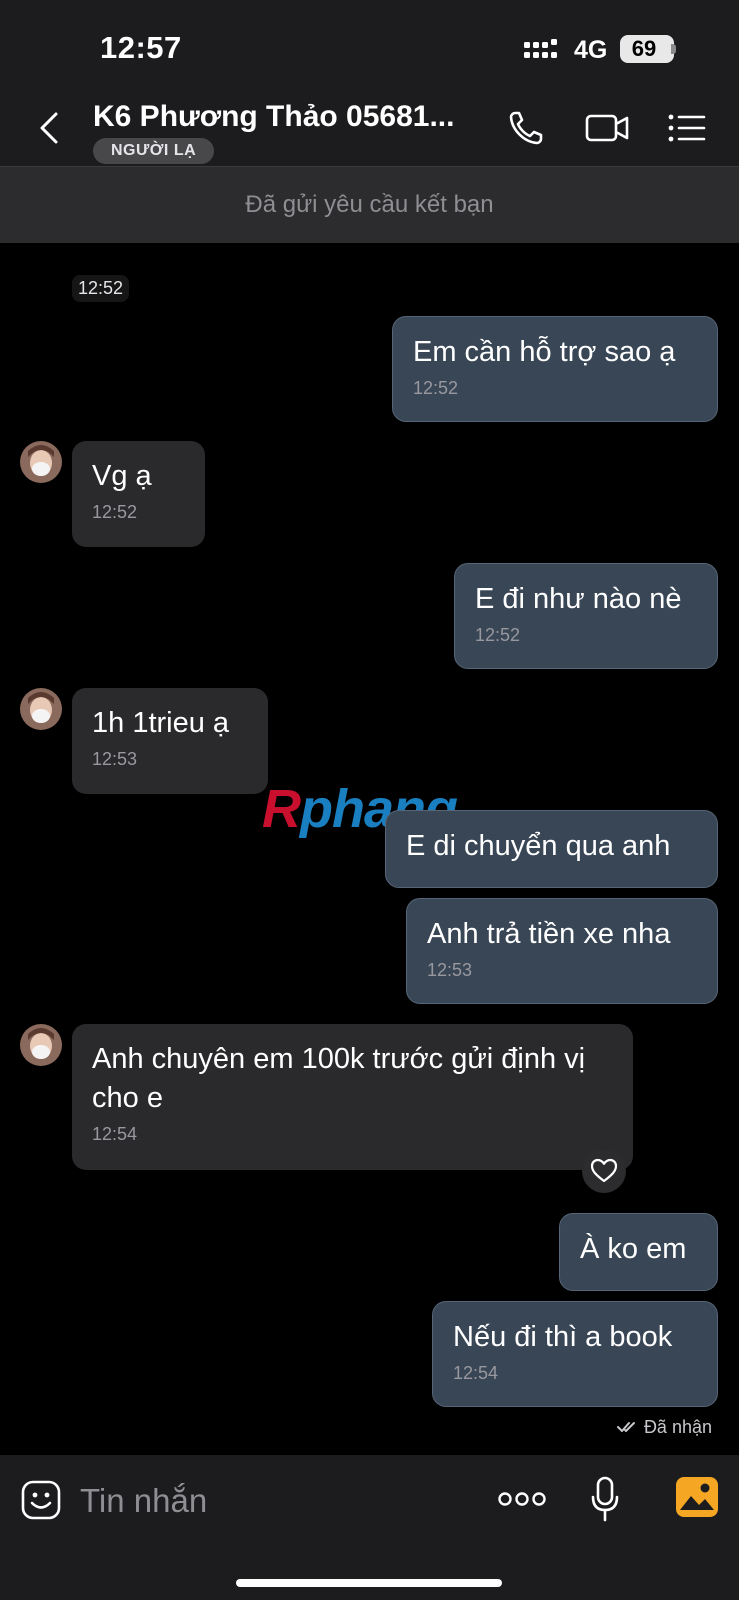 The width and height of the screenshot is (739, 1600). What do you see at coordinates (170, 741) in the screenshot?
I see `message-bubble-incoming: 1h 1trieu ạ 12:53` at bounding box center [170, 741].